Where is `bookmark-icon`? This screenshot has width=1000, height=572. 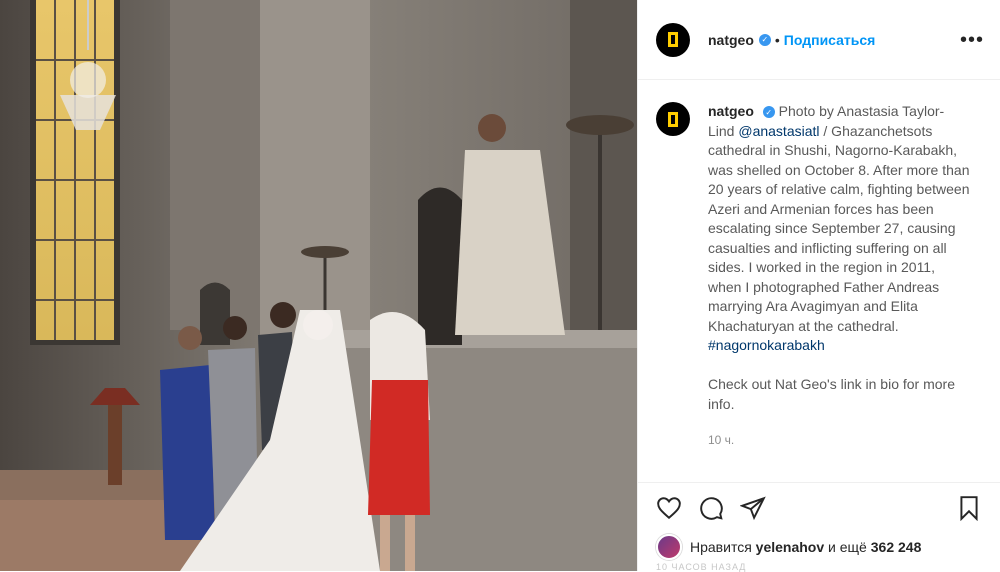 bookmark-icon is located at coordinates (969, 508).